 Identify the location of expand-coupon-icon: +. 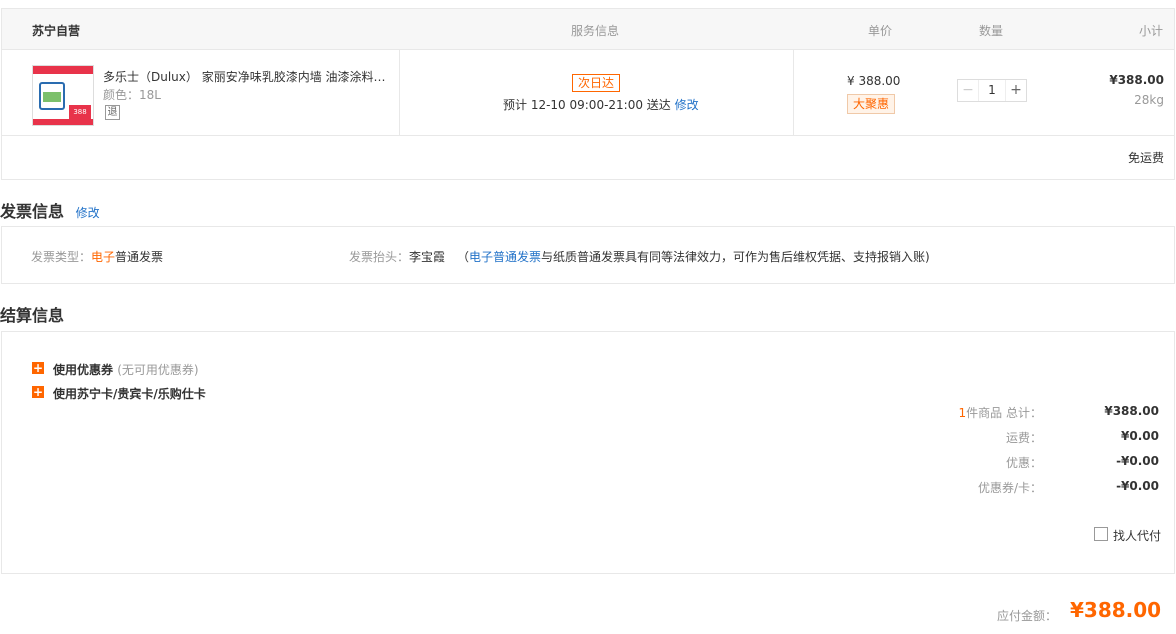
(38, 368).